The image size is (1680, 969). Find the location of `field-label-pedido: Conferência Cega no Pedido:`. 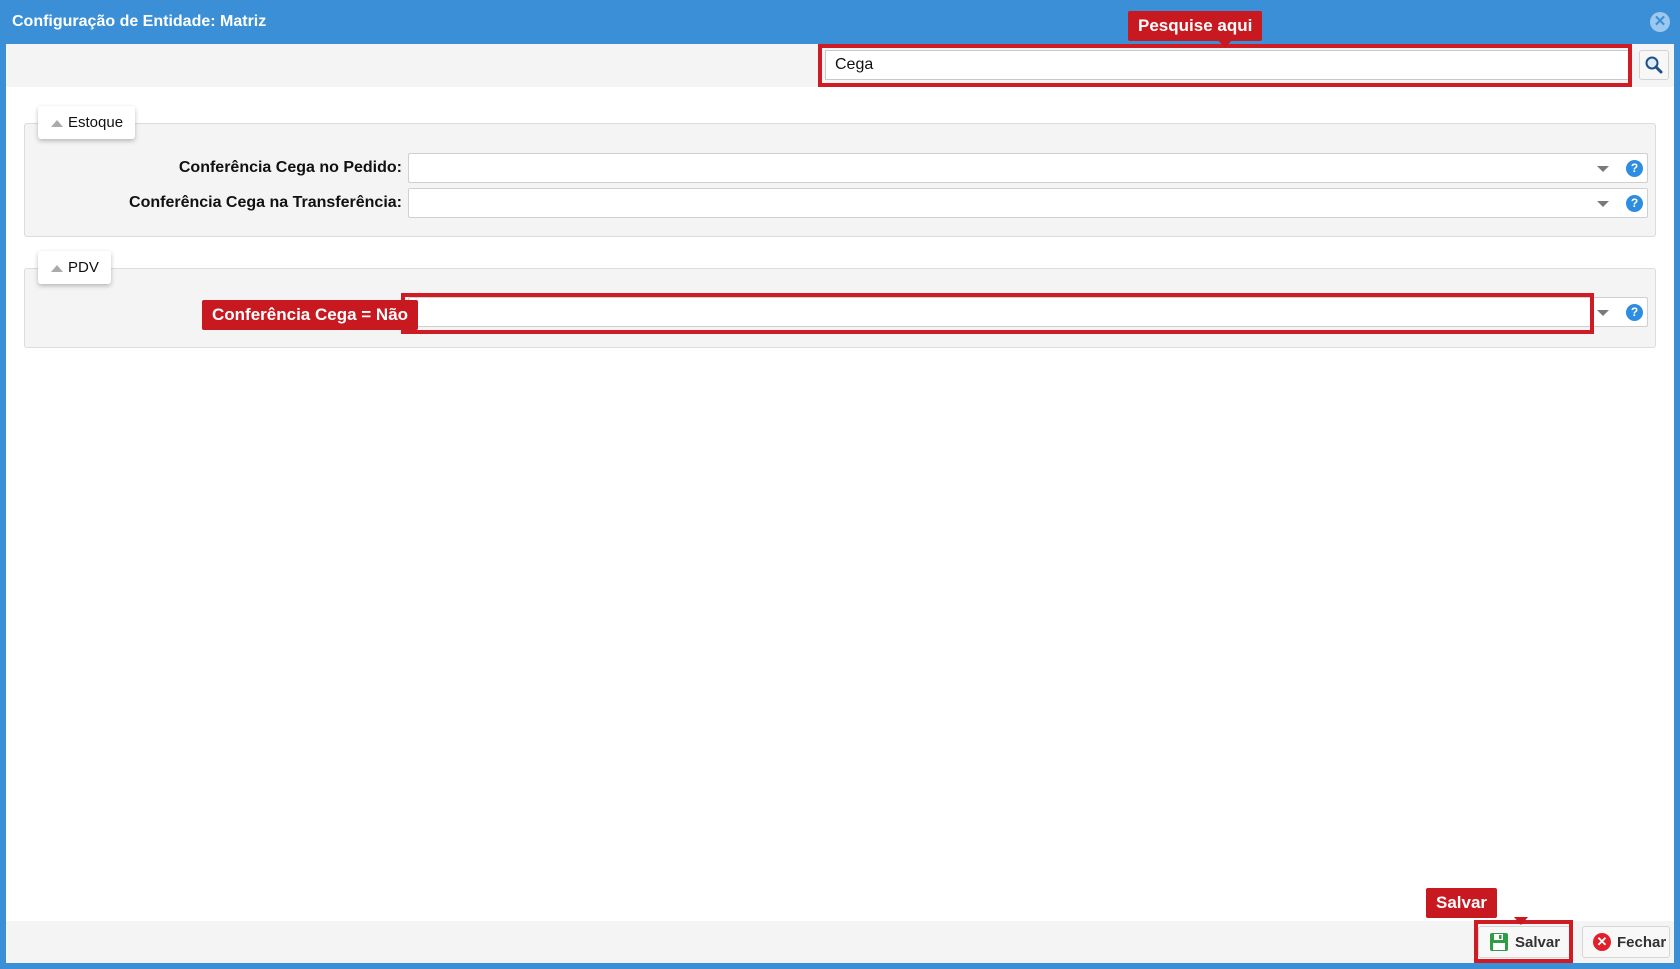

field-label-pedido: Conferência Cega no Pedido: is located at coordinates (290, 167).